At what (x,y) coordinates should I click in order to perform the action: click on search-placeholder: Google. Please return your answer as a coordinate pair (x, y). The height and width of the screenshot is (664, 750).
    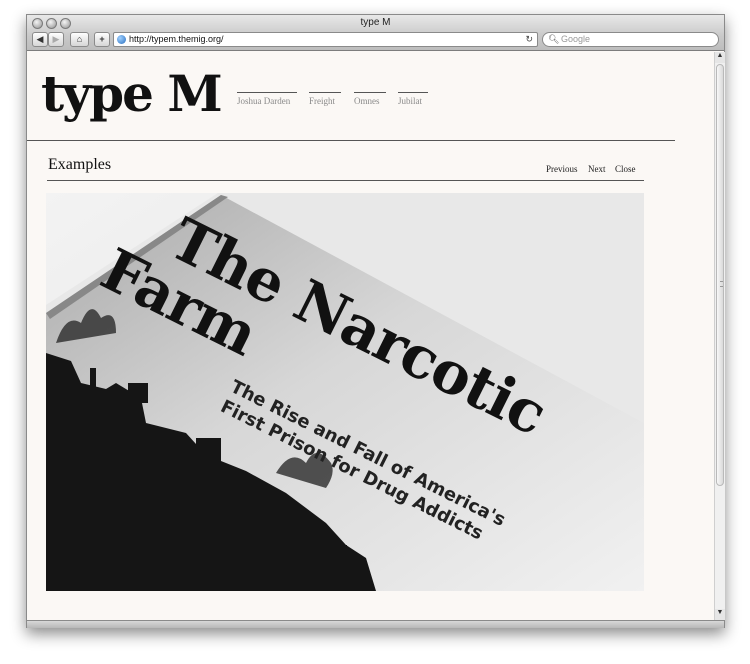
    Looking at the image, I should click on (576, 39).